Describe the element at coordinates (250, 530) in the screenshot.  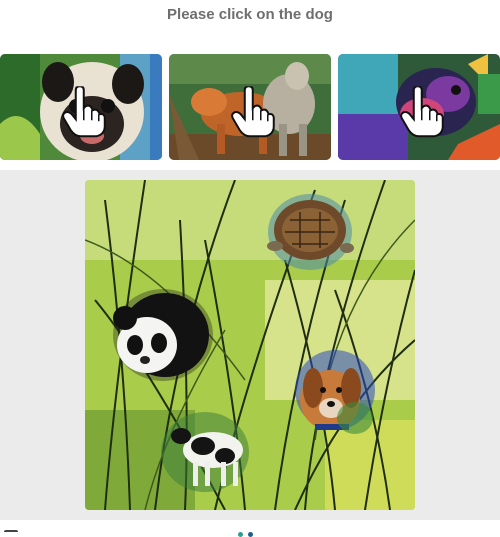
I see `footer-bar` at that location.